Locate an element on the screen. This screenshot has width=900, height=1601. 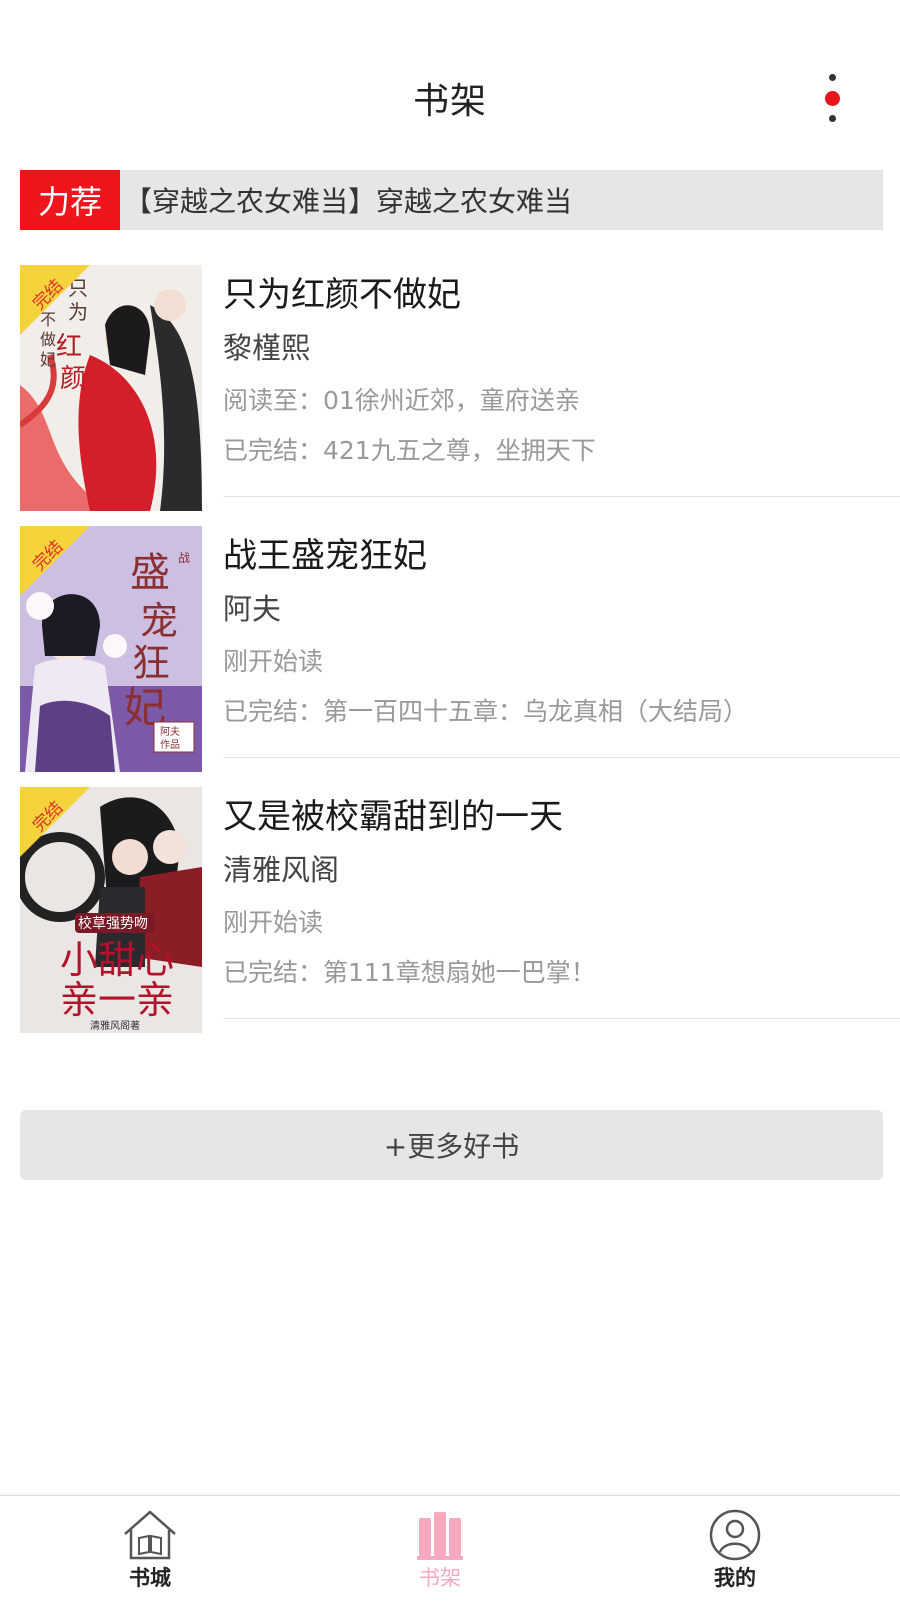
bottom-tab-bar: 书城 书架 我的 is located at coordinates (450, 1548).